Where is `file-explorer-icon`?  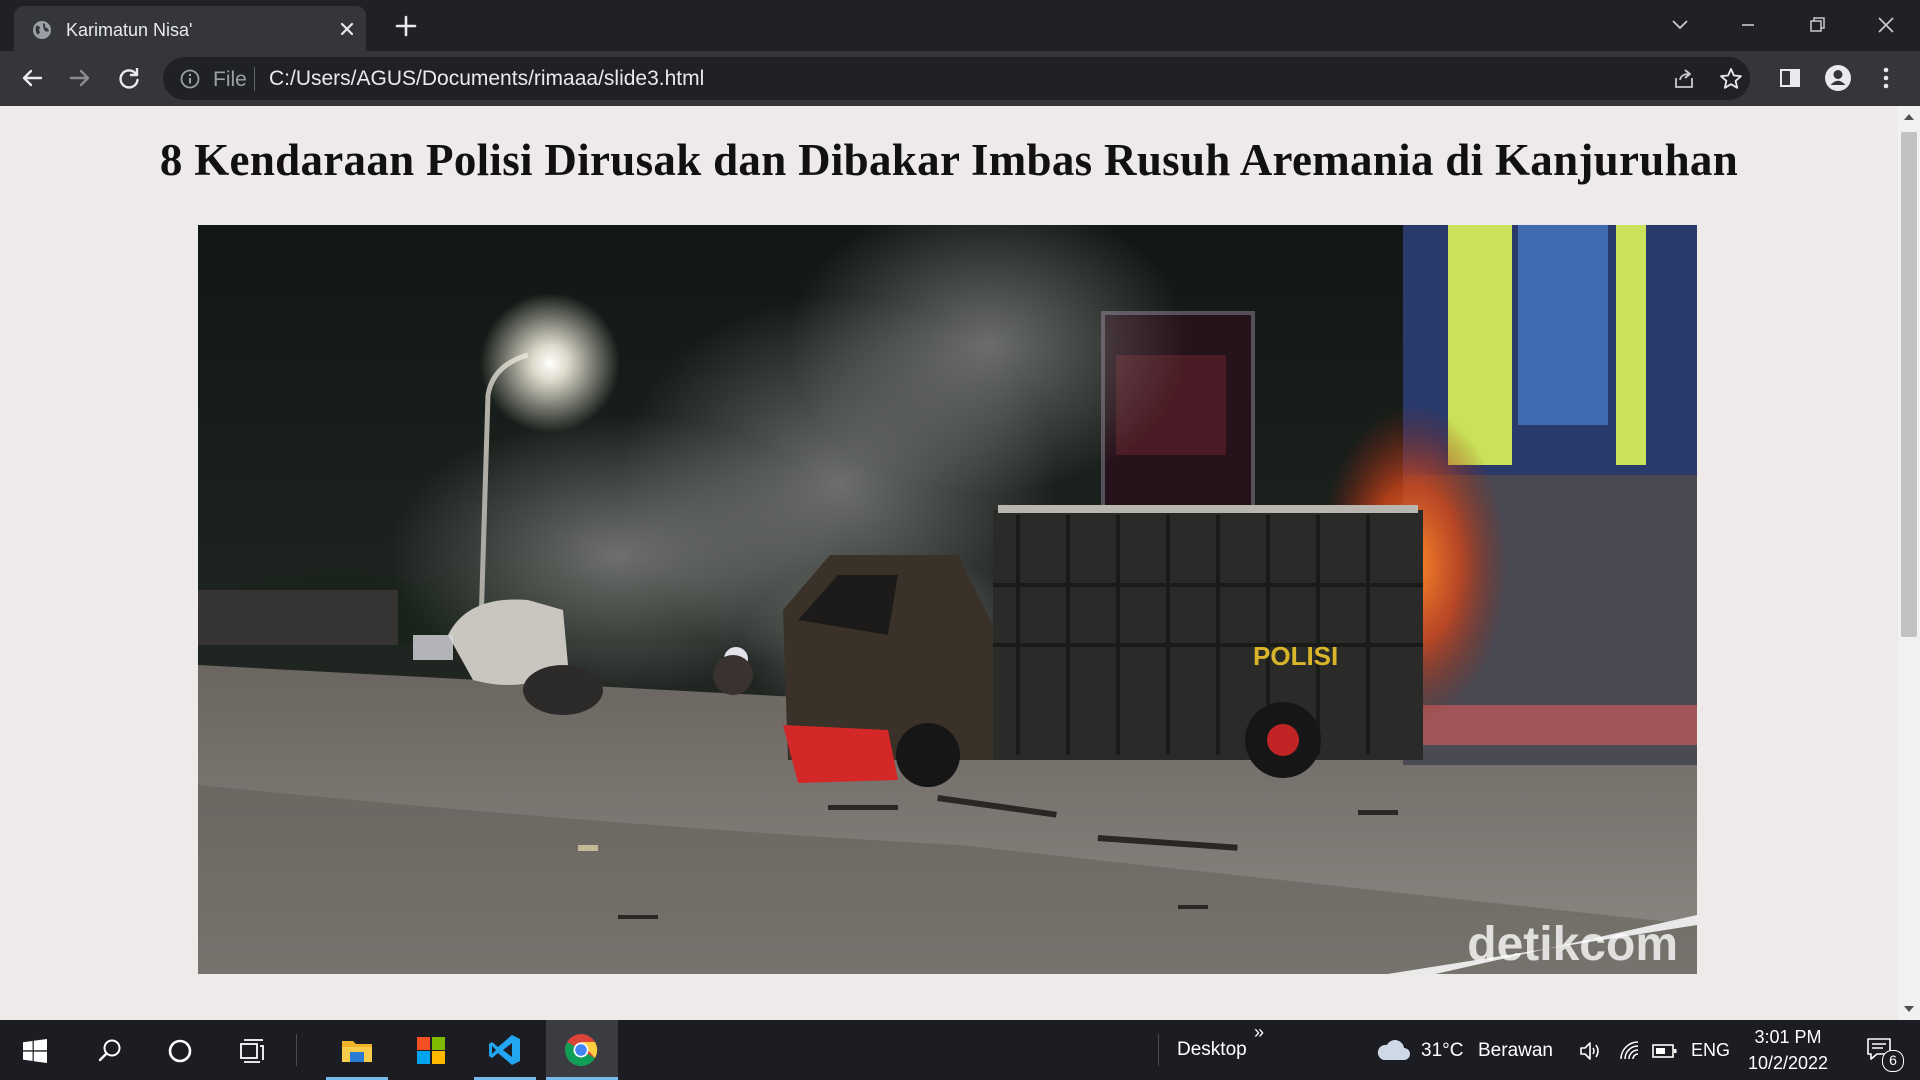 file-explorer-icon is located at coordinates (357, 1051).